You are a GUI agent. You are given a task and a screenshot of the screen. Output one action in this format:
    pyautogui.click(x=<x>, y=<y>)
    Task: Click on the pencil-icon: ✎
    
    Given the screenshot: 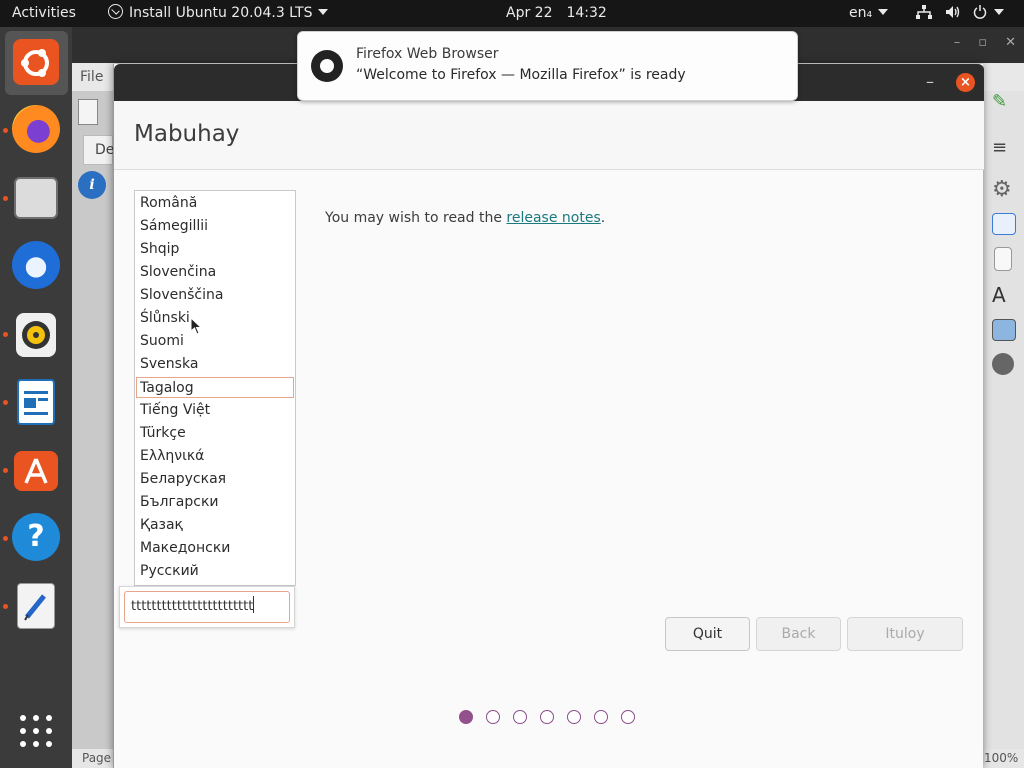 What is the action you would take?
    pyautogui.click(x=1004, y=102)
    